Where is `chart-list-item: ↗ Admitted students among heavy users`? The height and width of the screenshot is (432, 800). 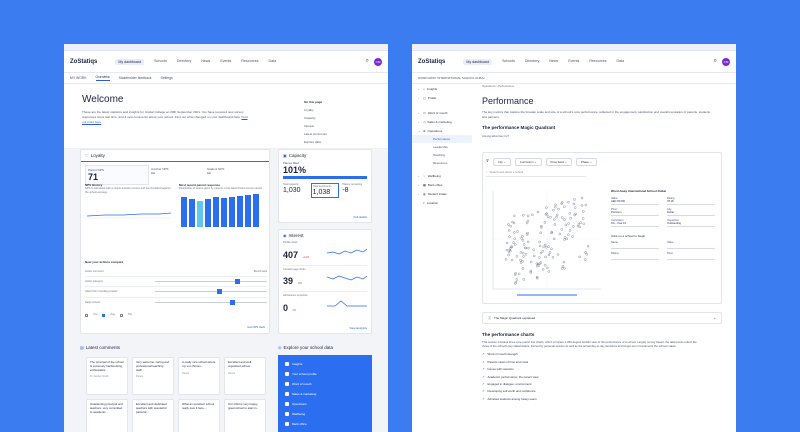 chart-list-item: ↗ Admitted students among heavy users is located at coordinates (602, 399).